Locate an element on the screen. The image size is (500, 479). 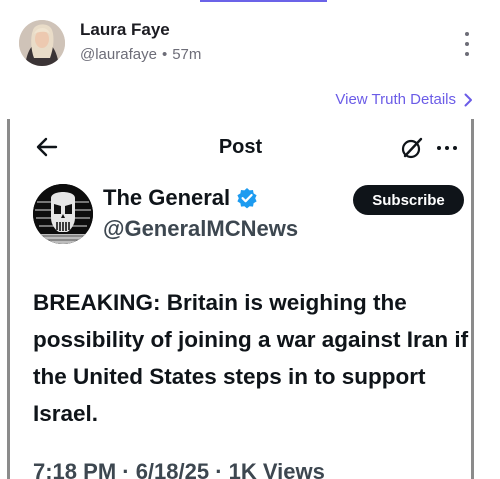
display-name: The General is located at coordinates (166, 198).